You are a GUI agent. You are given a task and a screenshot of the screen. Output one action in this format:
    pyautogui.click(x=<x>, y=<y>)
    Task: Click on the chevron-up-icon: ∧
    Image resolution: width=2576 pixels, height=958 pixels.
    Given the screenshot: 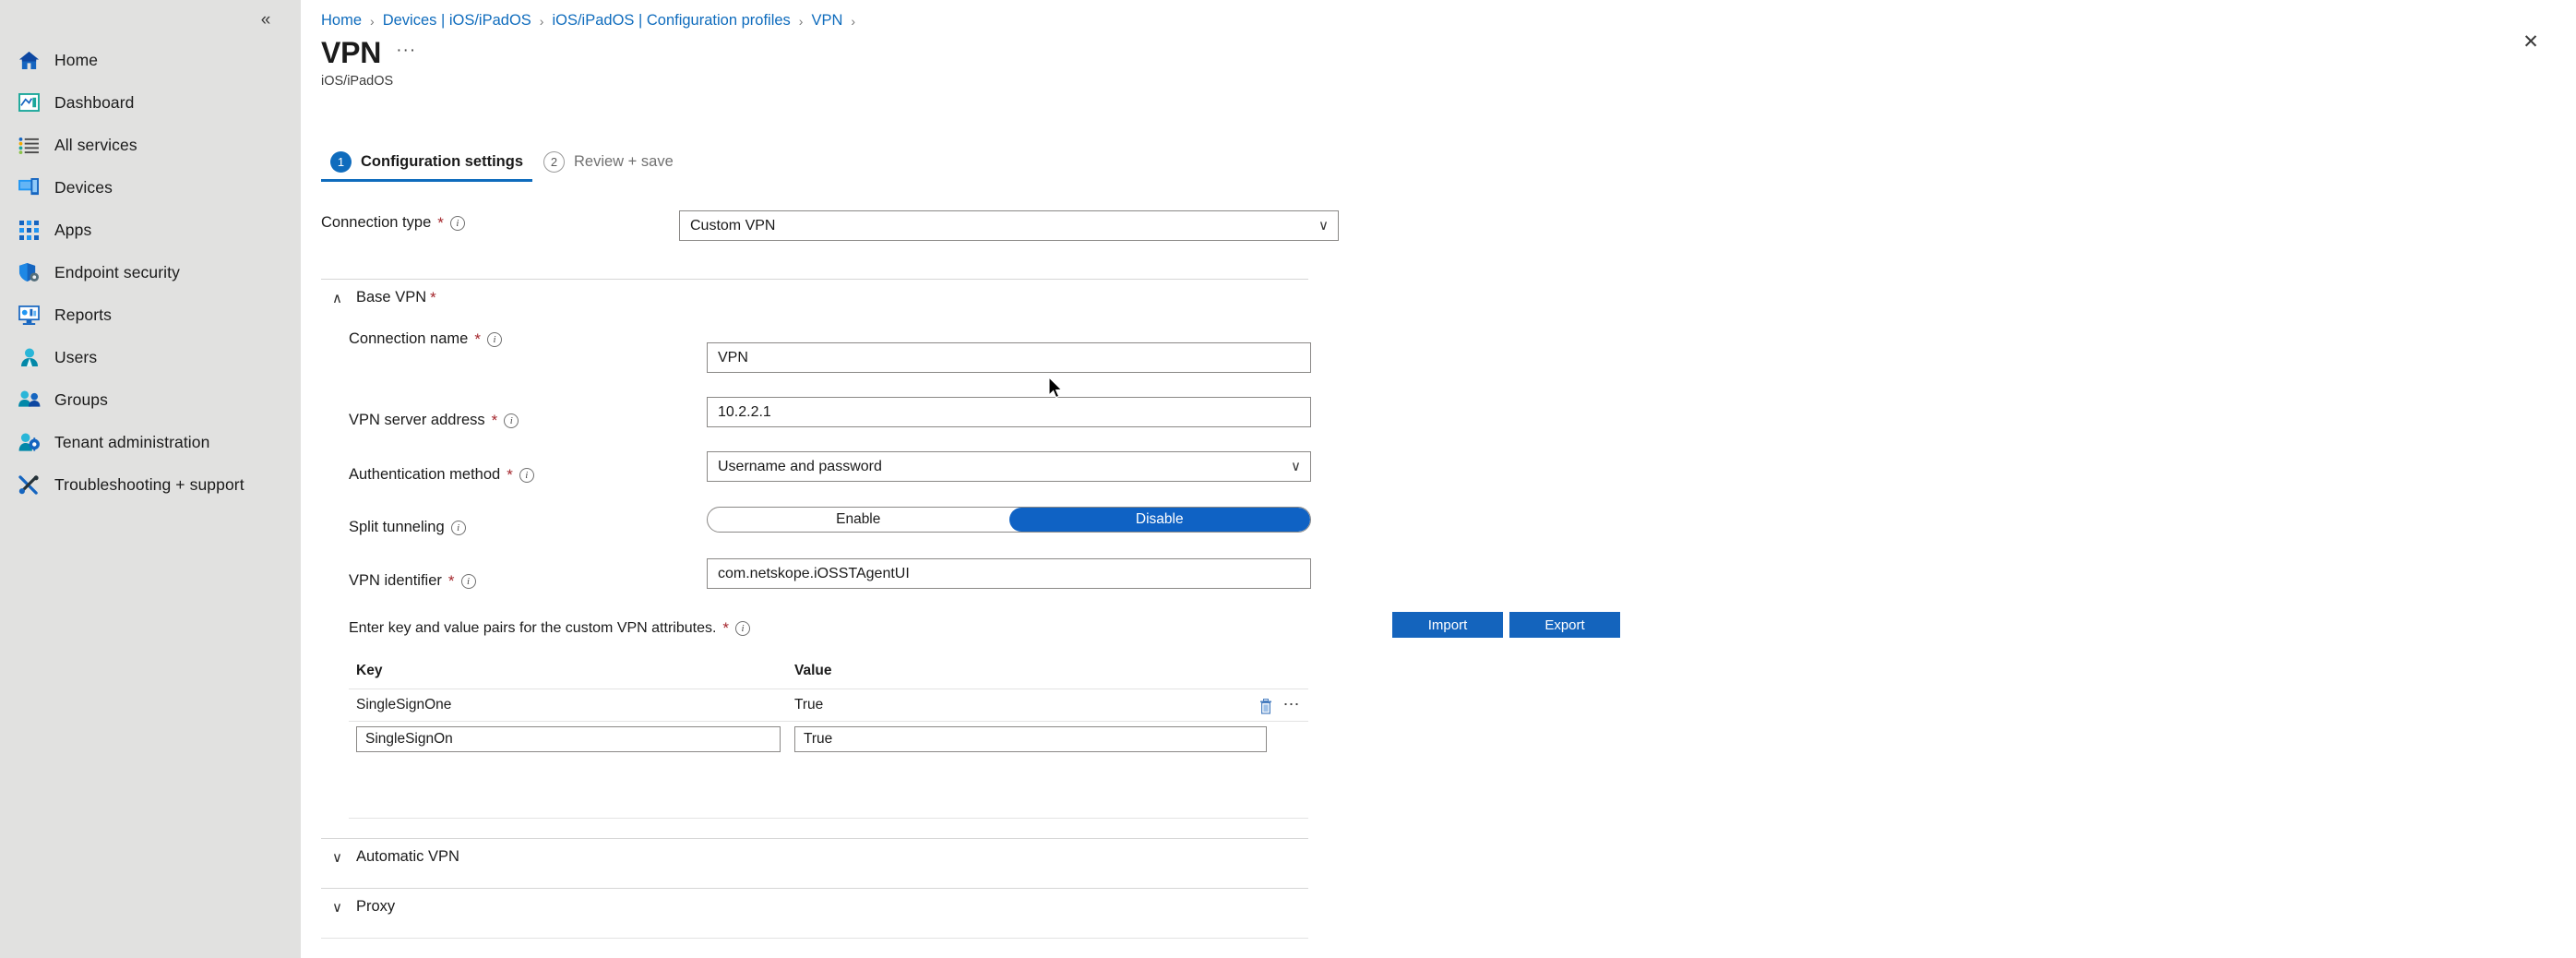 What is the action you would take?
    pyautogui.click(x=337, y=298)
    